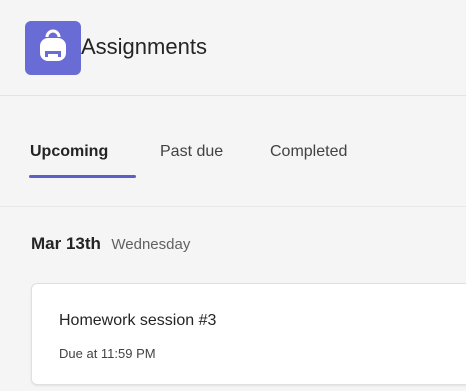  What do you see at coordinates (191, 152) in the screenshot?
I see `tab-past-due: Past due` at bounding box center [191, 152].